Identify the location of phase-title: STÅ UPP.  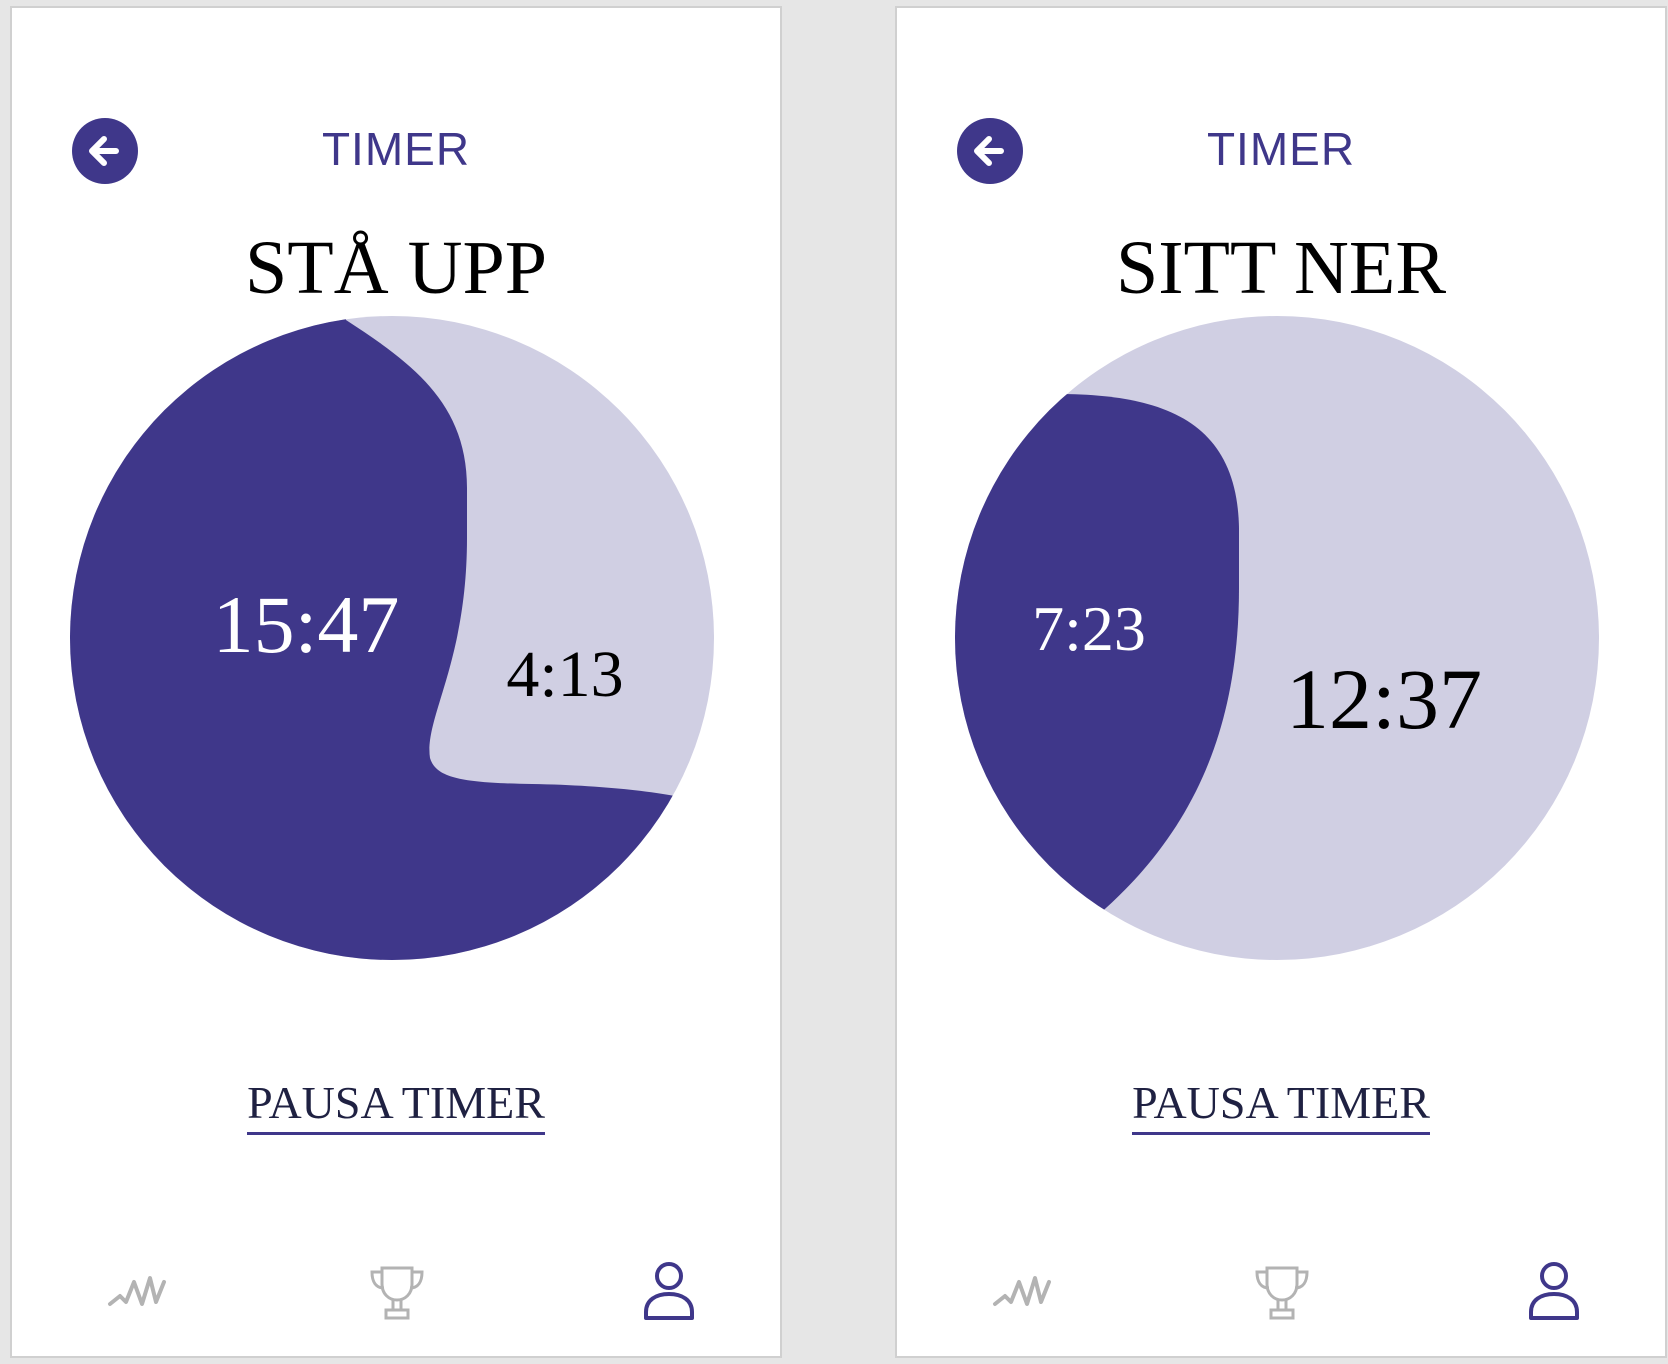
(396, 268).